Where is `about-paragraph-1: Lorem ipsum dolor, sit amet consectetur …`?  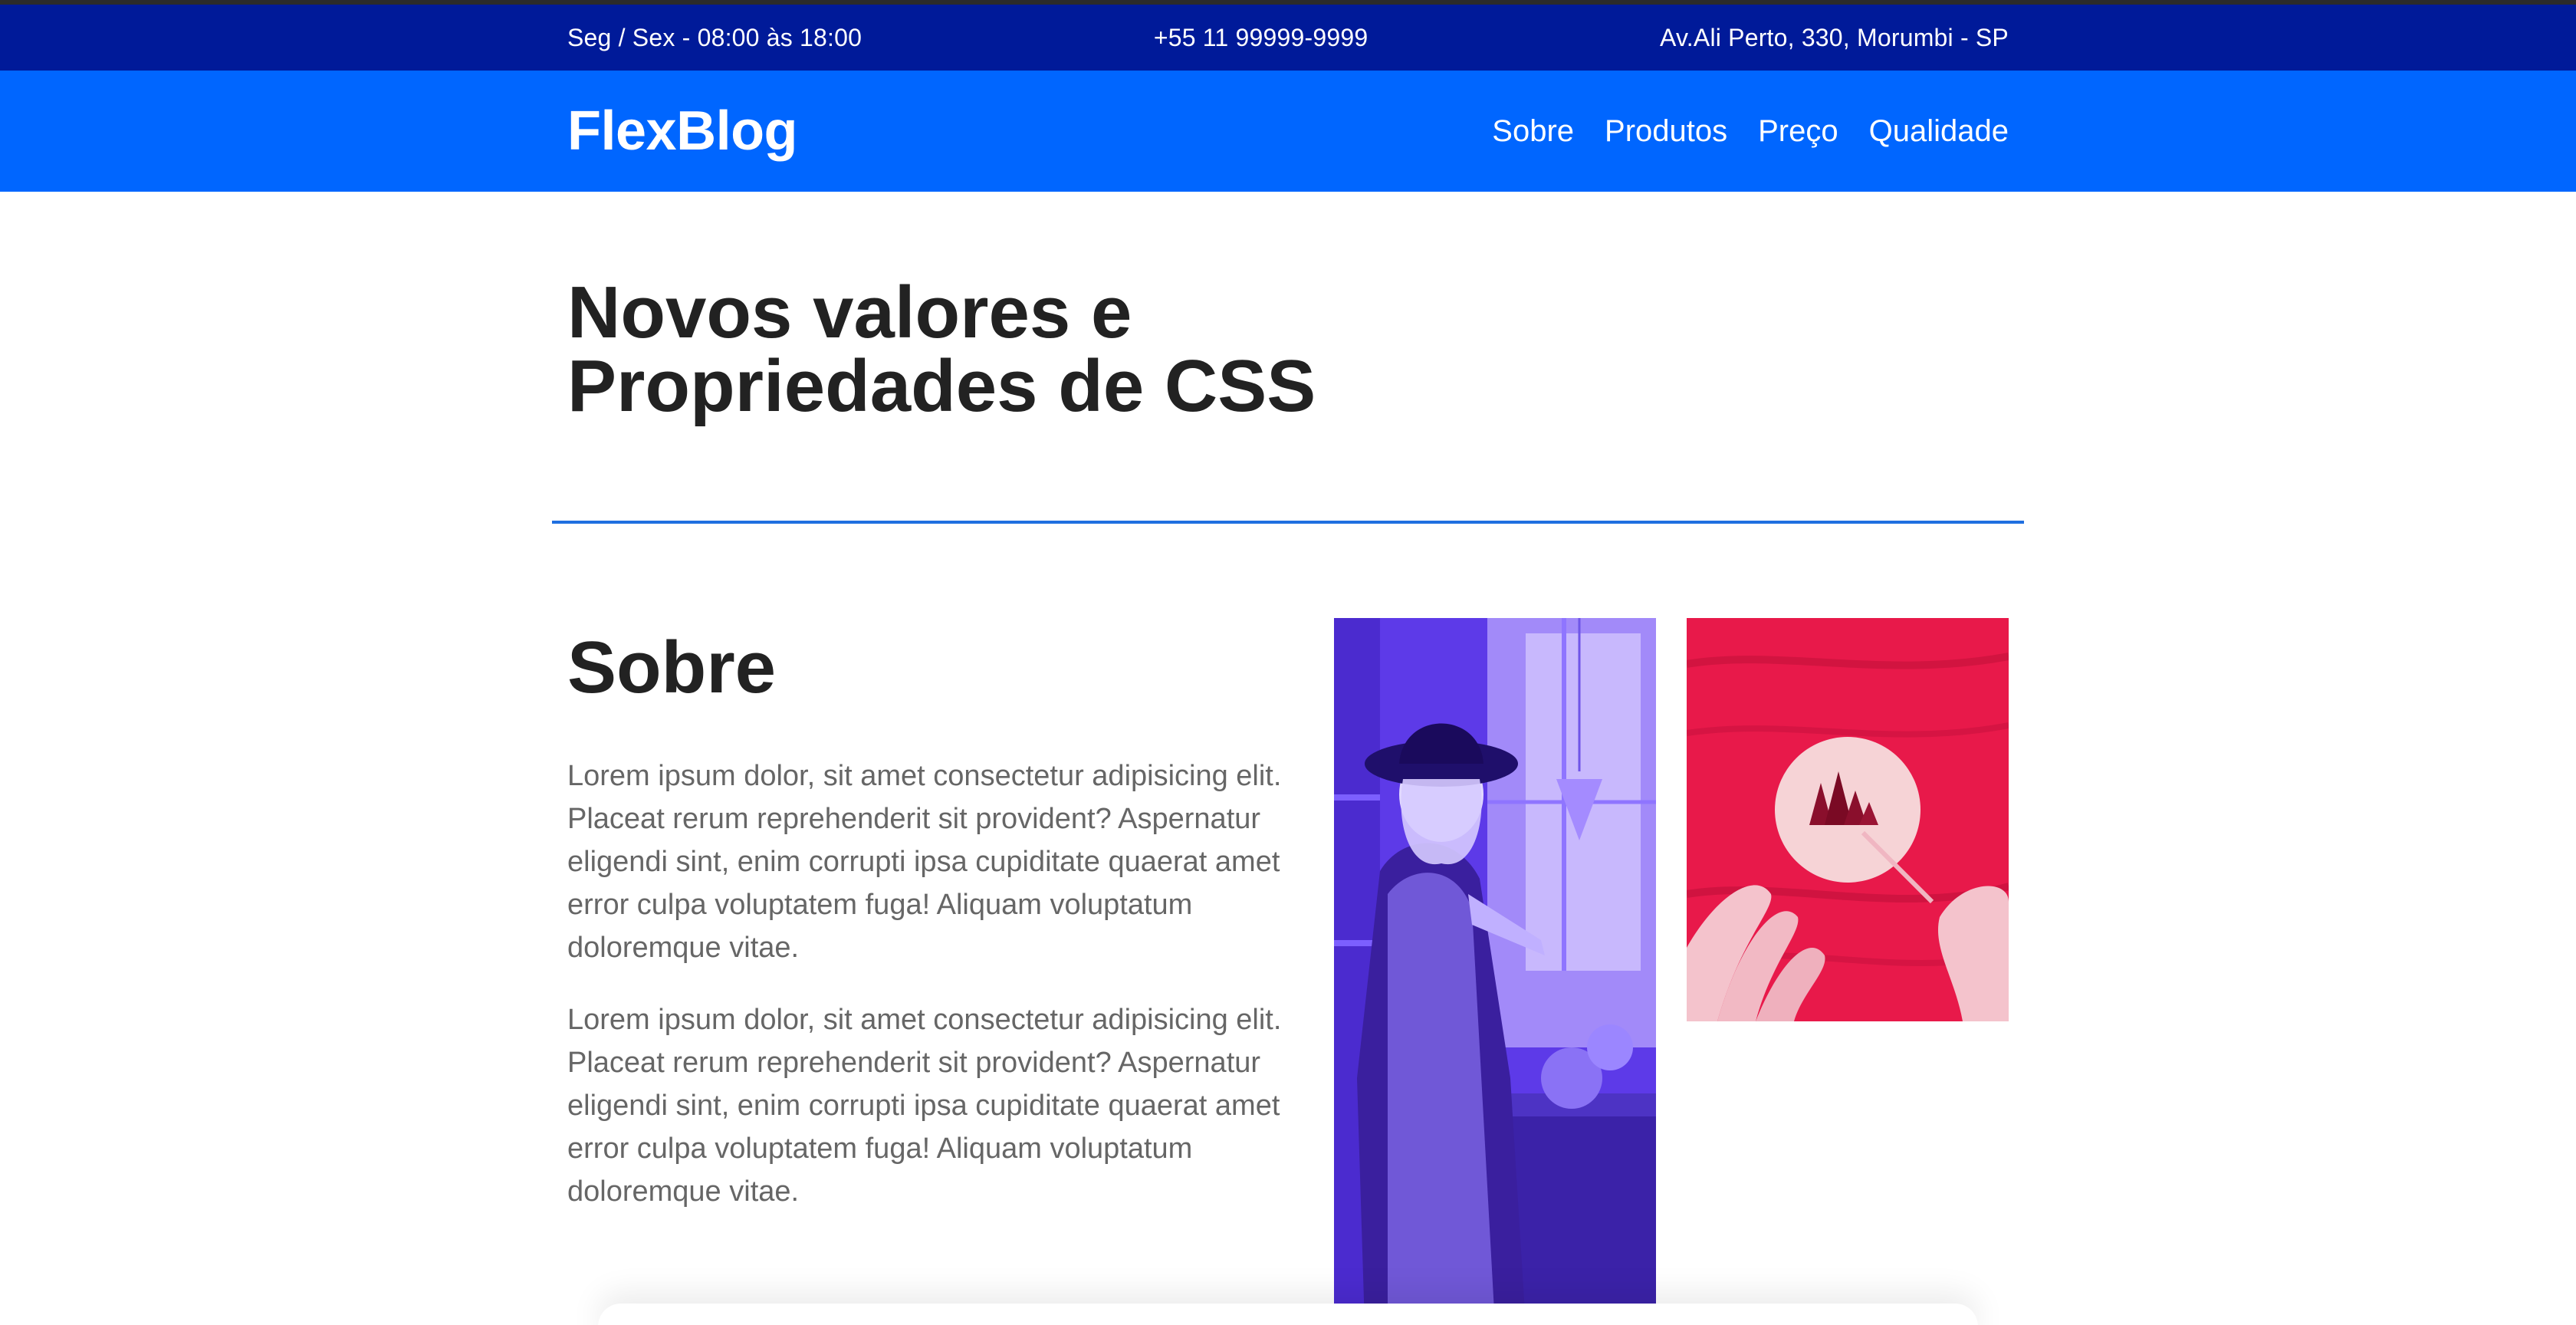 about-paragraph-1: Lorem ipsum dolor, sit amet consectetur … is located at coordinates (924, 862).